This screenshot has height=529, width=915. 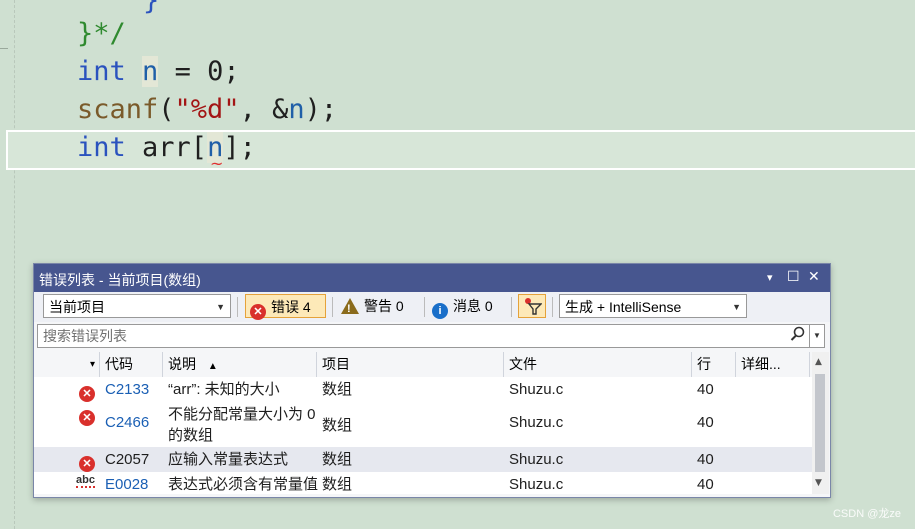 What do you see at coordinates (816, 336) in the screenshot?
I see `search-options-dropdown: ▼` at bounding box center [816, 336].